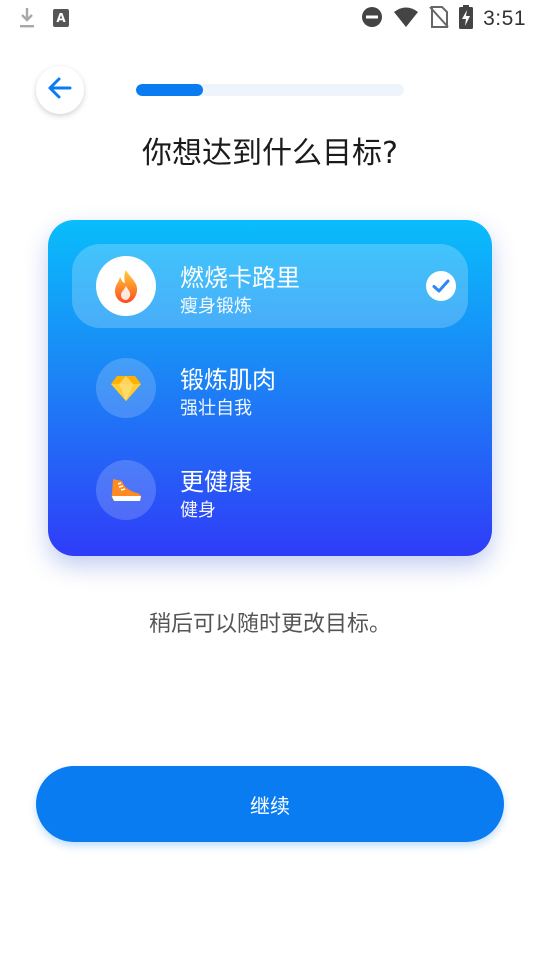  What do you see at coordinates (270, 804) in the screenshot?
I see `continue-button: 继续` at bounding box center [270, 804].